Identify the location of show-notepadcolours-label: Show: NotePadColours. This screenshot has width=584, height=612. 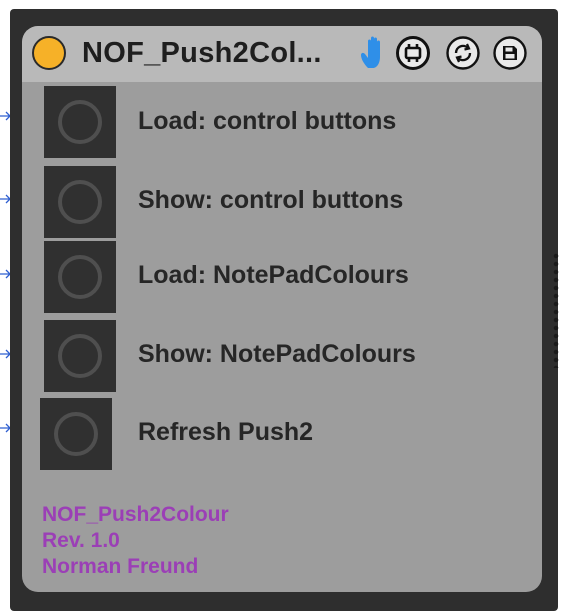
(277, 354).